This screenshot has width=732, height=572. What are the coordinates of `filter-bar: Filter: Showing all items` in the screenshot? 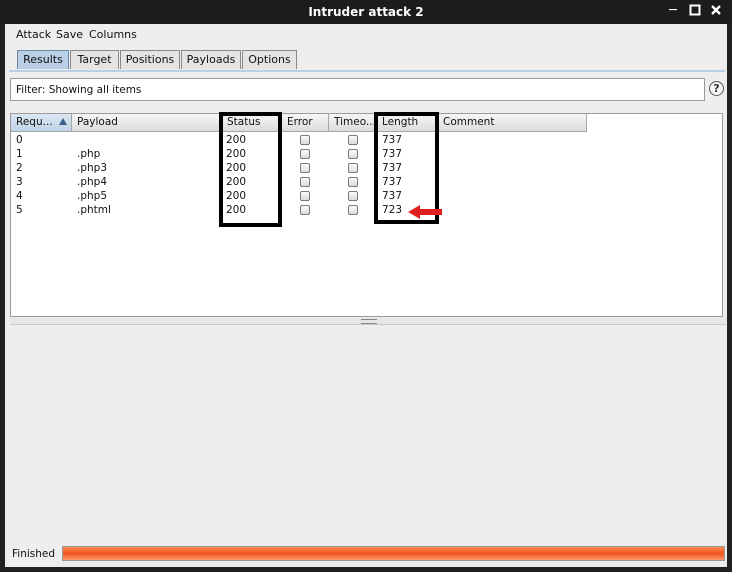 It's located at (357, 89).